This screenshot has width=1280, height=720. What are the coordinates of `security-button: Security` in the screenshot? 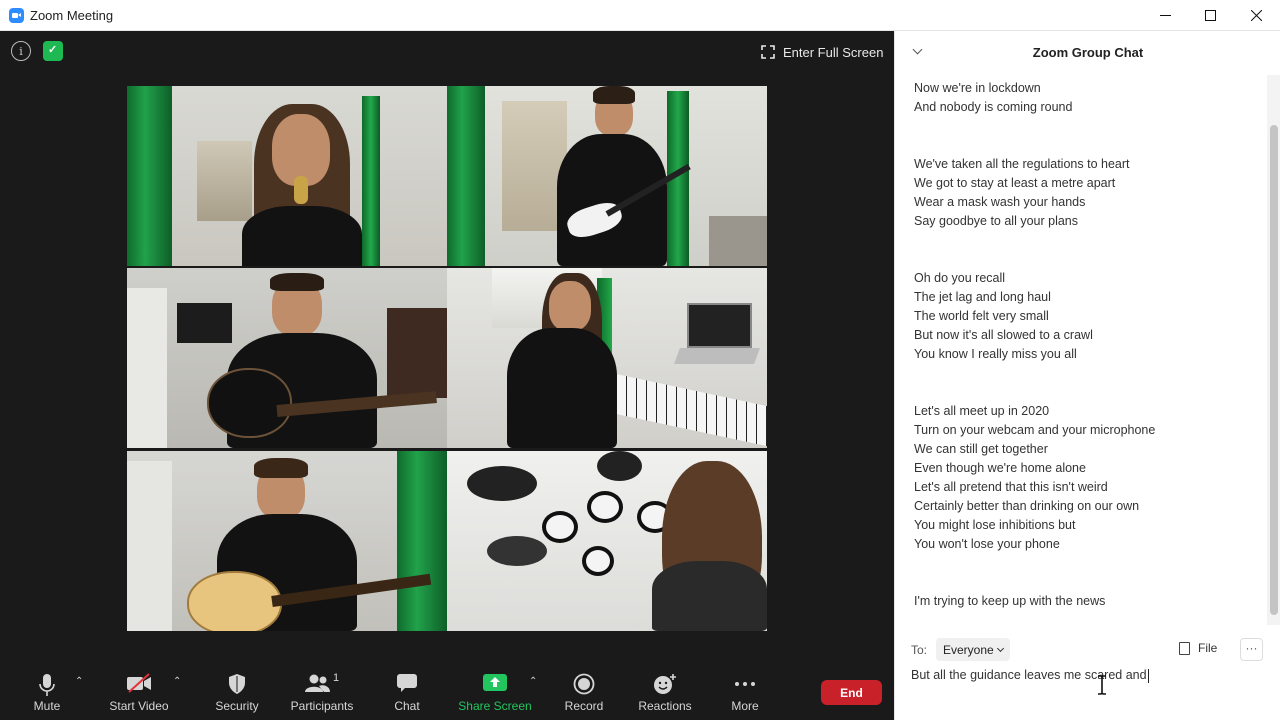 It's located at (237, 690).